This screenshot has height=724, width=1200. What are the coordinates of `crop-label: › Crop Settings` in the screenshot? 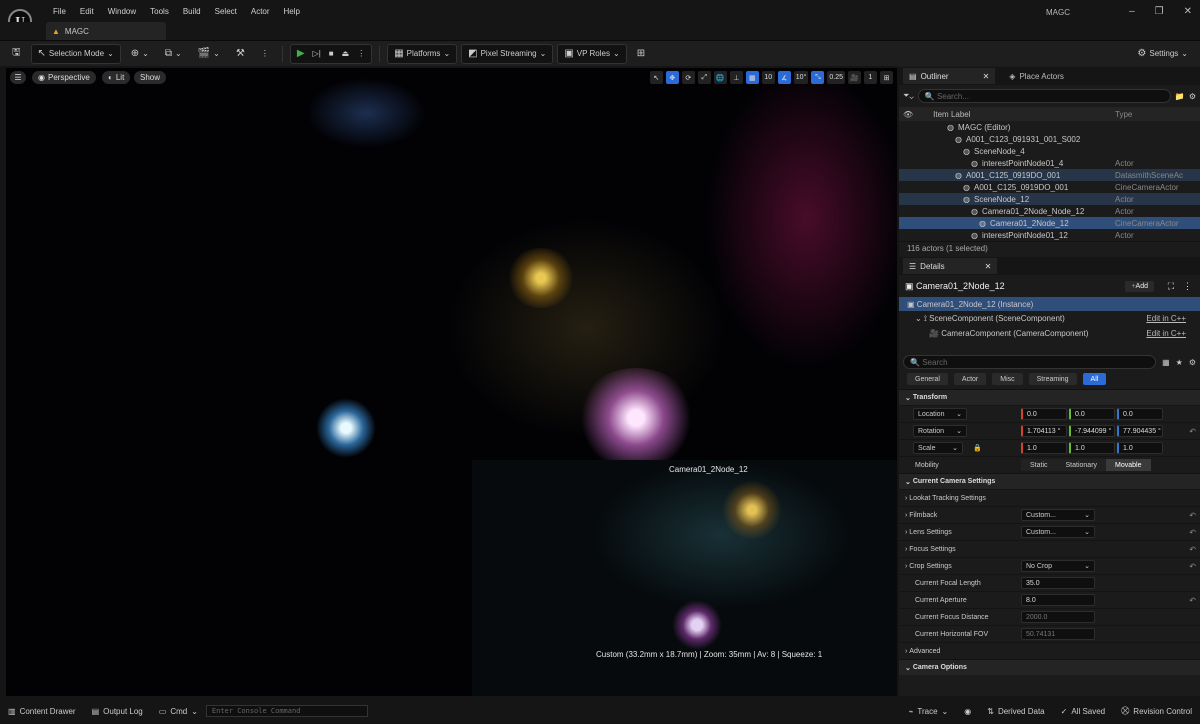 It's located at (928, 566).